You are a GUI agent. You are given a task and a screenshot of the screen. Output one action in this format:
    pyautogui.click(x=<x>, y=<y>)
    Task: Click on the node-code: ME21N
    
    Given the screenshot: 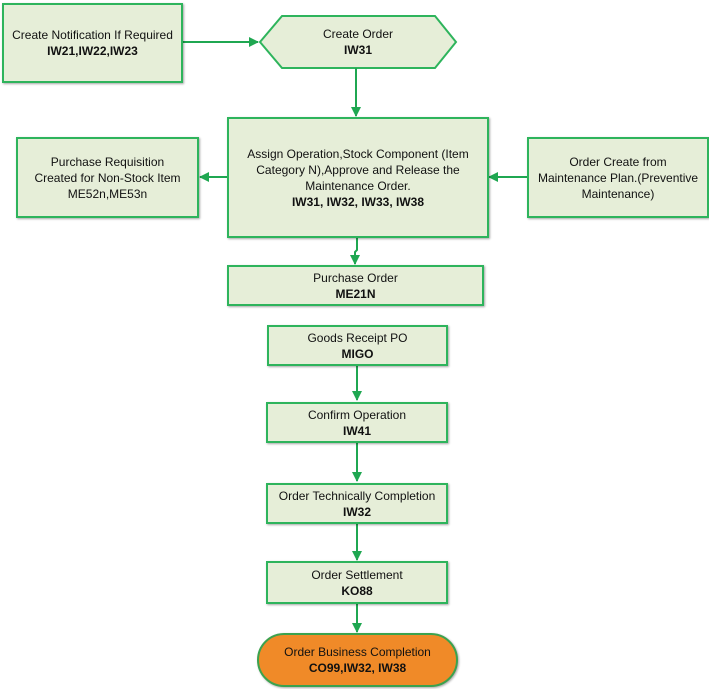 What is the action you would take?
    pyautogui.click(x=355, y=293)
    